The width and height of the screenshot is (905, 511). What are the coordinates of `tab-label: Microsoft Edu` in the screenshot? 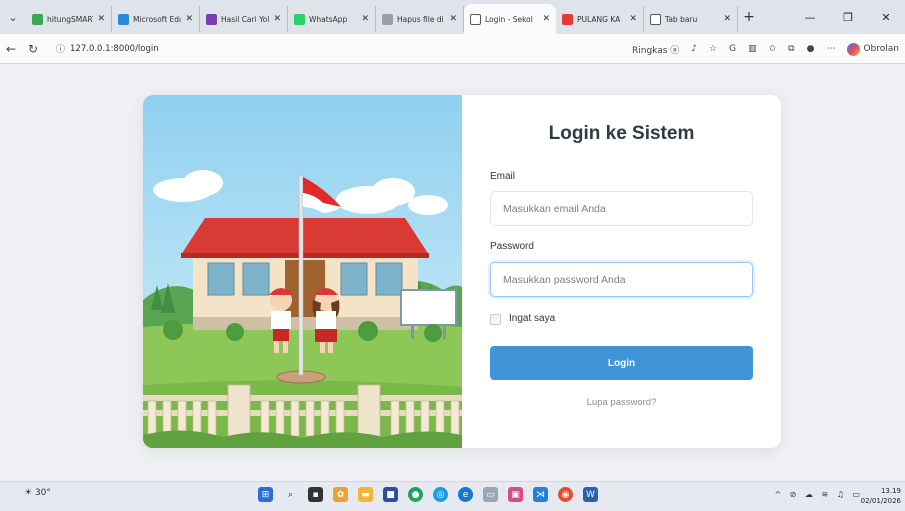 It's located at (157, 19).